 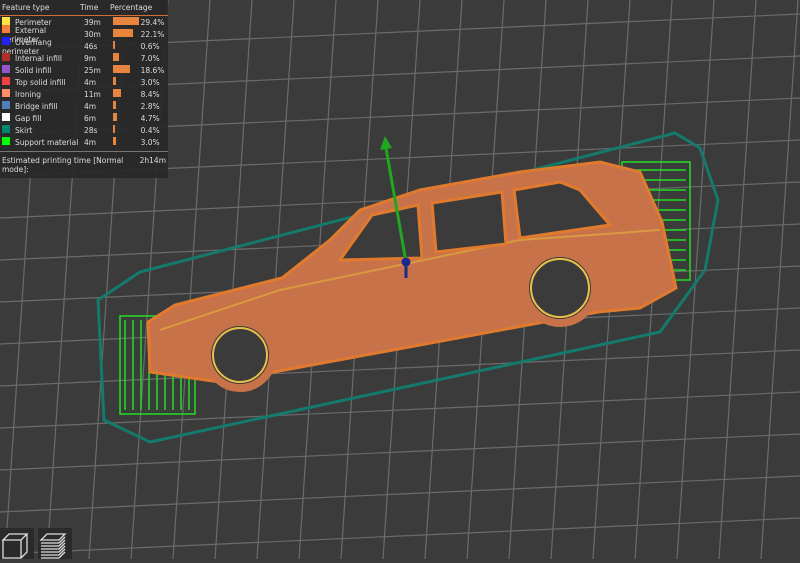 I want to click on feature-cell: Gap fill, so click(x=43, y=118).